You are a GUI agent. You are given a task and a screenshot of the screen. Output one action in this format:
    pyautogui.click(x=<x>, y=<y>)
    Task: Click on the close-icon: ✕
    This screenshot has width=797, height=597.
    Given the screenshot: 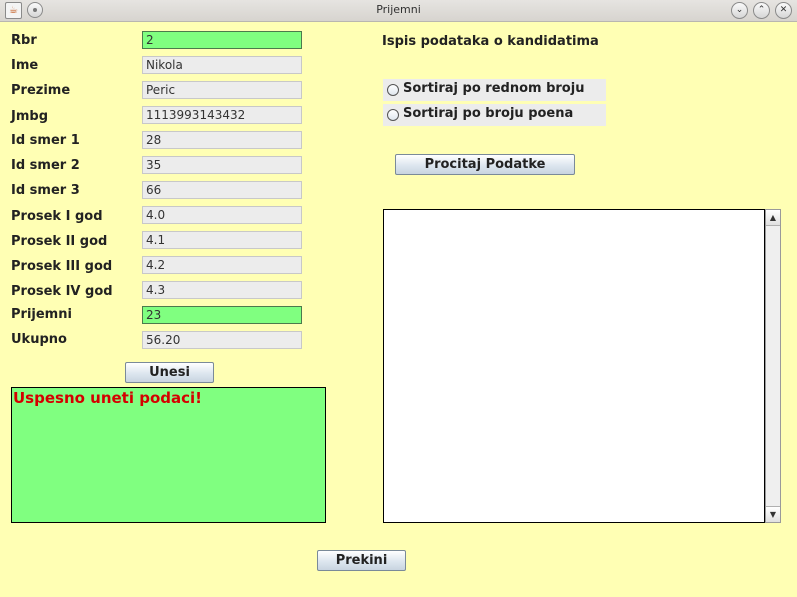 What is the action you would take?
    pyautogui.click(x=783, y=10)
    